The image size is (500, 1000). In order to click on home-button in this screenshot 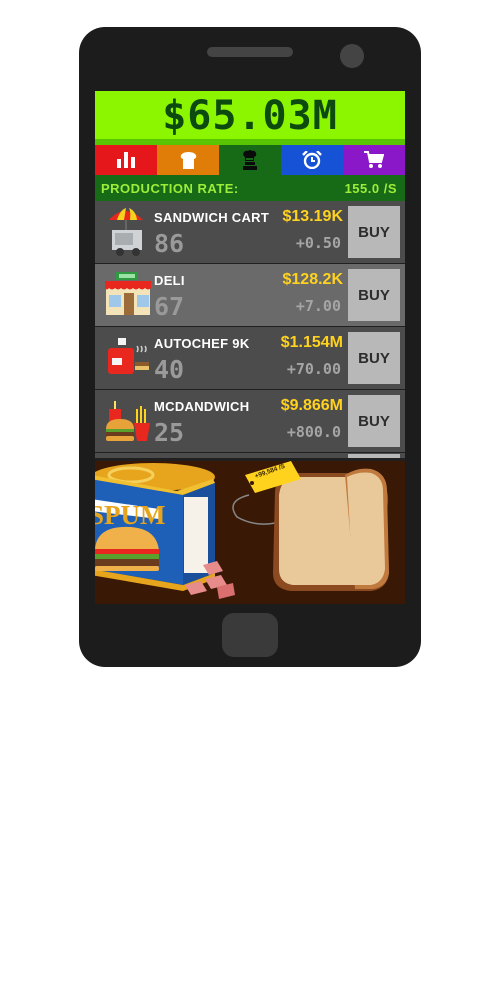, I will do `click(250, 635)`.